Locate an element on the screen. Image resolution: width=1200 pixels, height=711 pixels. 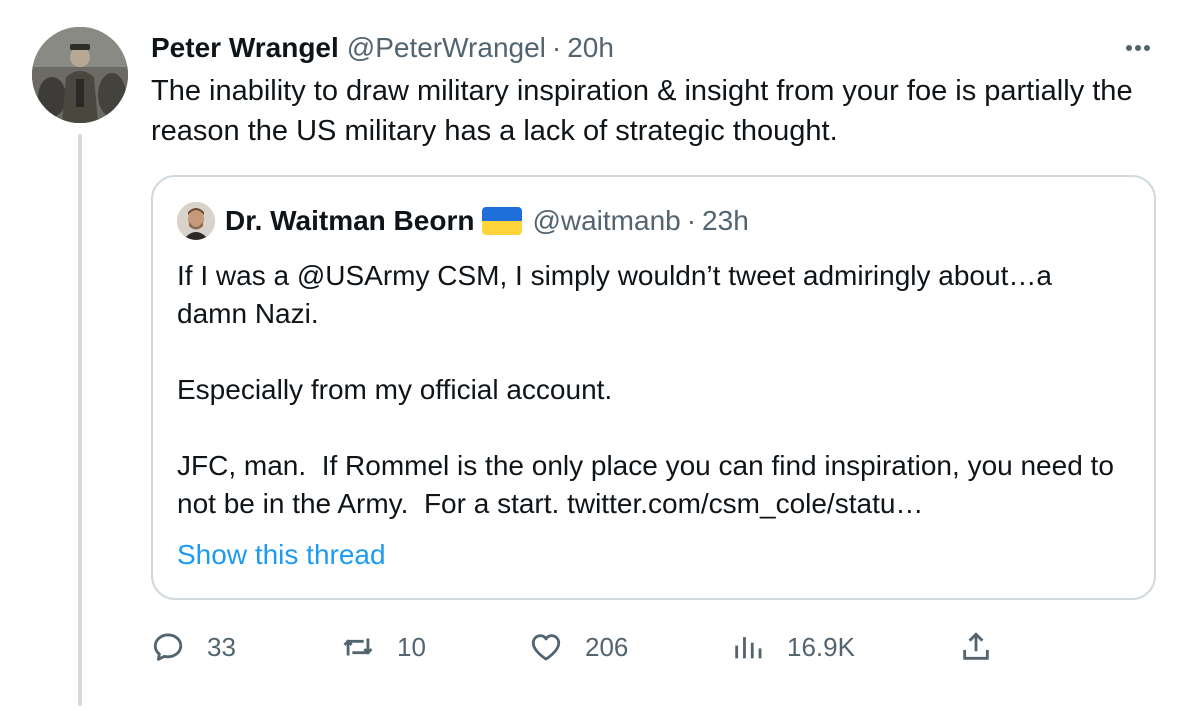
tweet-time: 20h is located at coordinates (590, 48).